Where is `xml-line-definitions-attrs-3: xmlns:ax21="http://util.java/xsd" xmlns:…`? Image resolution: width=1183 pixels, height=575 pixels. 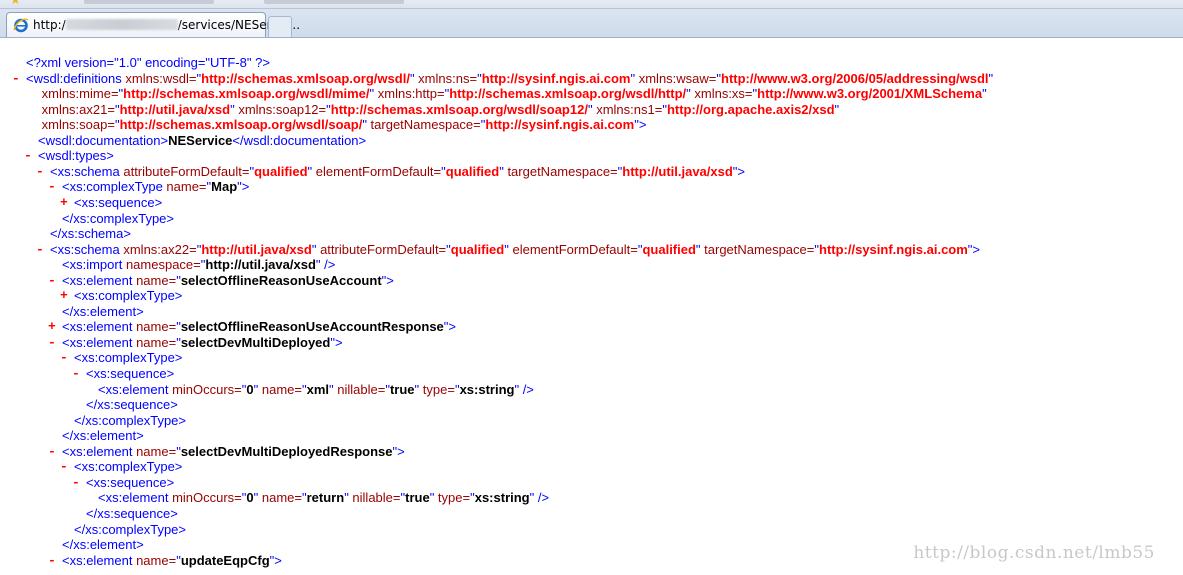
xml-line-definitions-attrs-3: xmlns:ax21="http://util.java/xsd" xmlns:… is located at coordinates (439, 109).